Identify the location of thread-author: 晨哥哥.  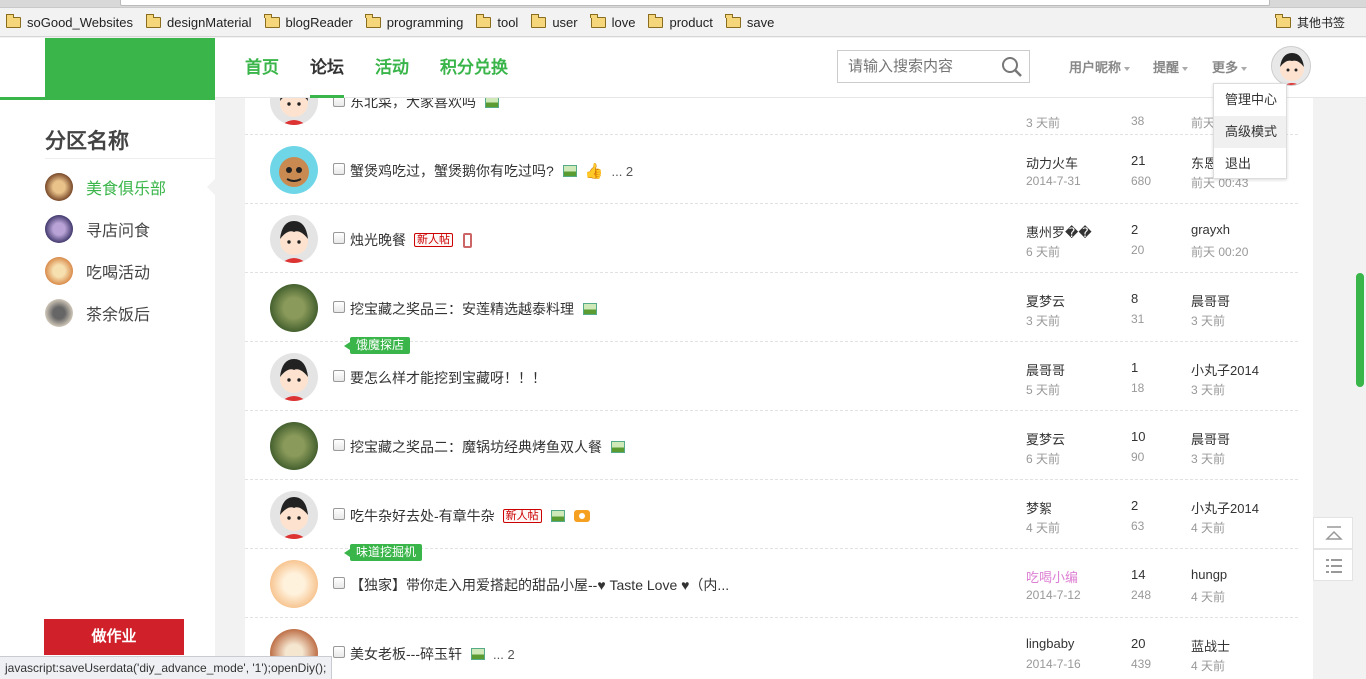
(1045, 369).